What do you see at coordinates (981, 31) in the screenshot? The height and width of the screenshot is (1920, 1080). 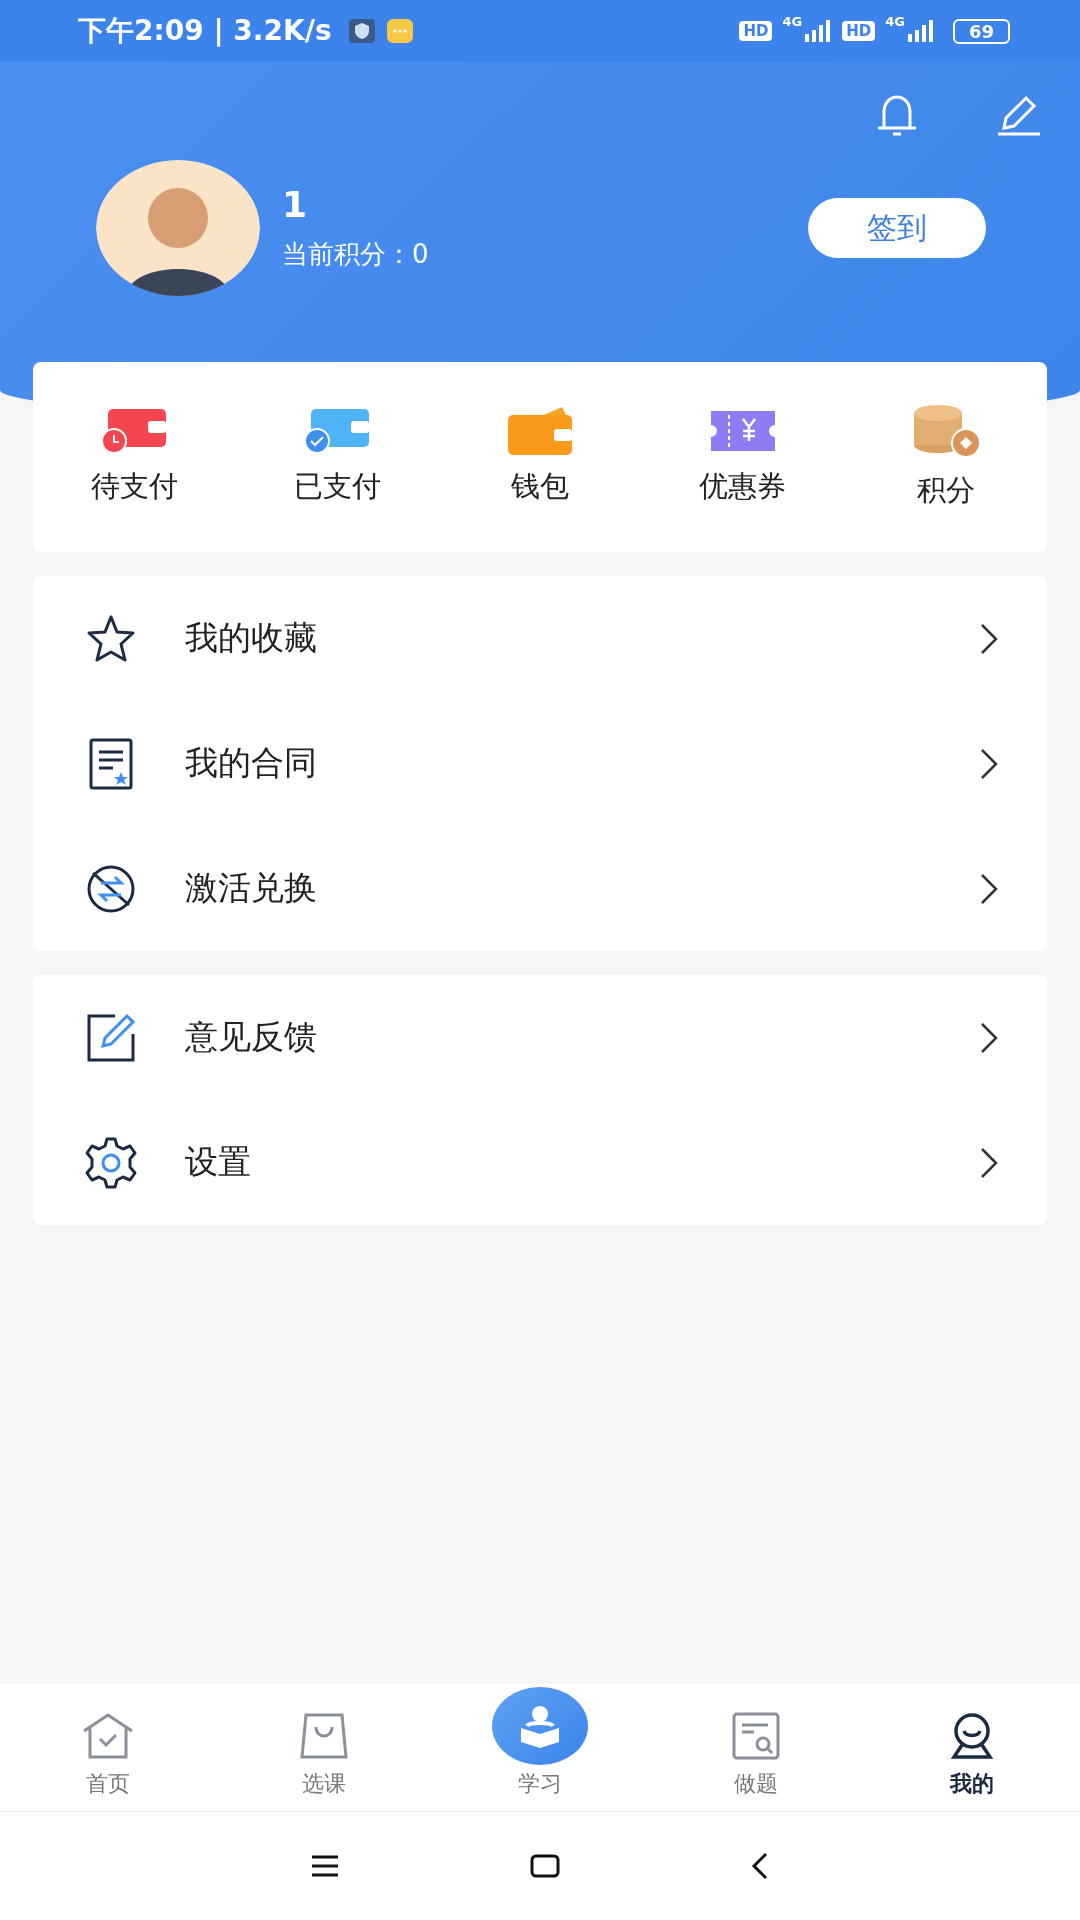 I see `battery-indicator: 69` at bounding box center [981, 31].